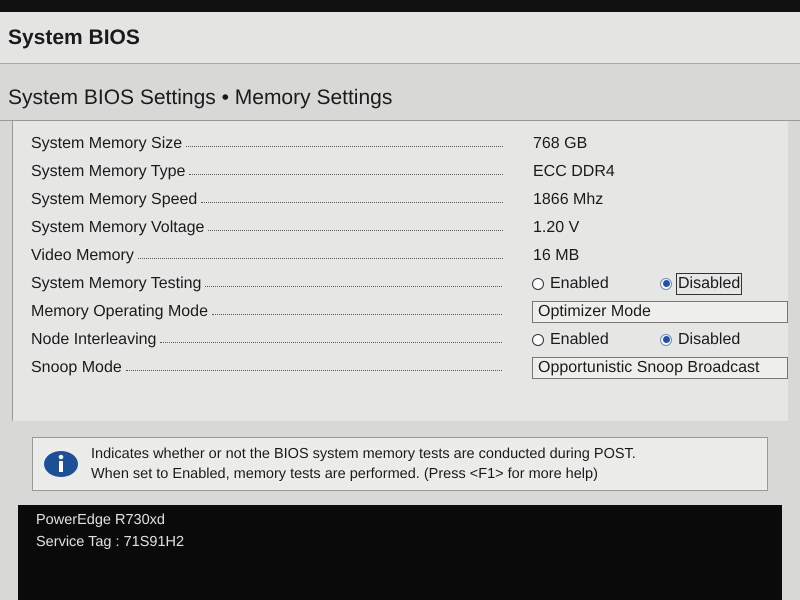 The width and height of the screenshot is (800, 600). What do you see at coordinates (82, 256) in the screenshot?
I see `setting-label: Video Memory` at bounding box center [82, 256].